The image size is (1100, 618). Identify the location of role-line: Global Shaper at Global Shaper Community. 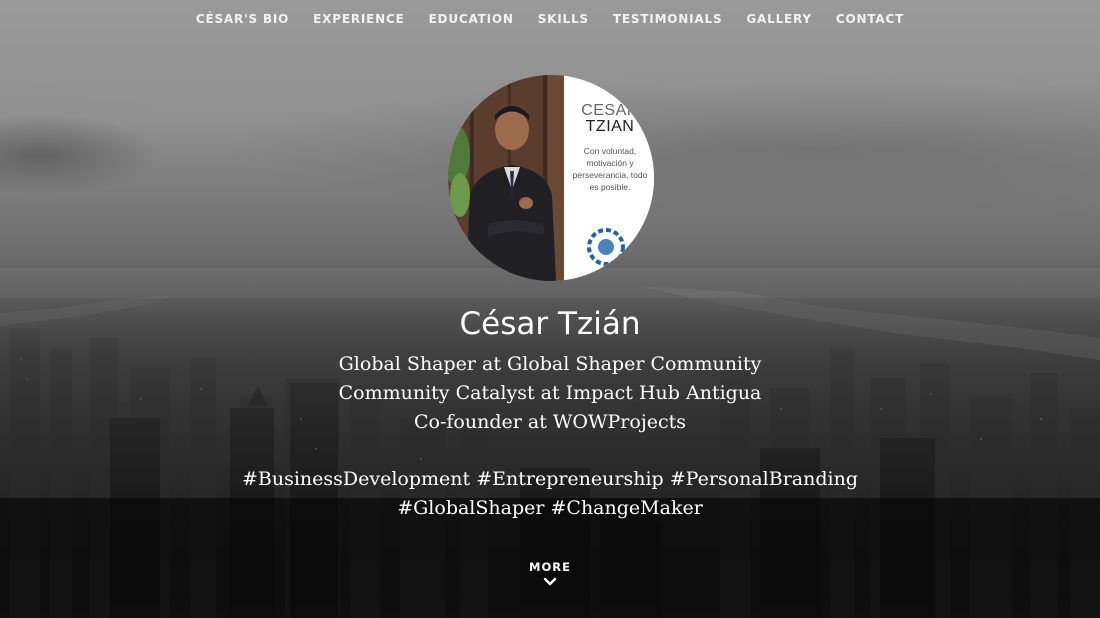
(550, 364).